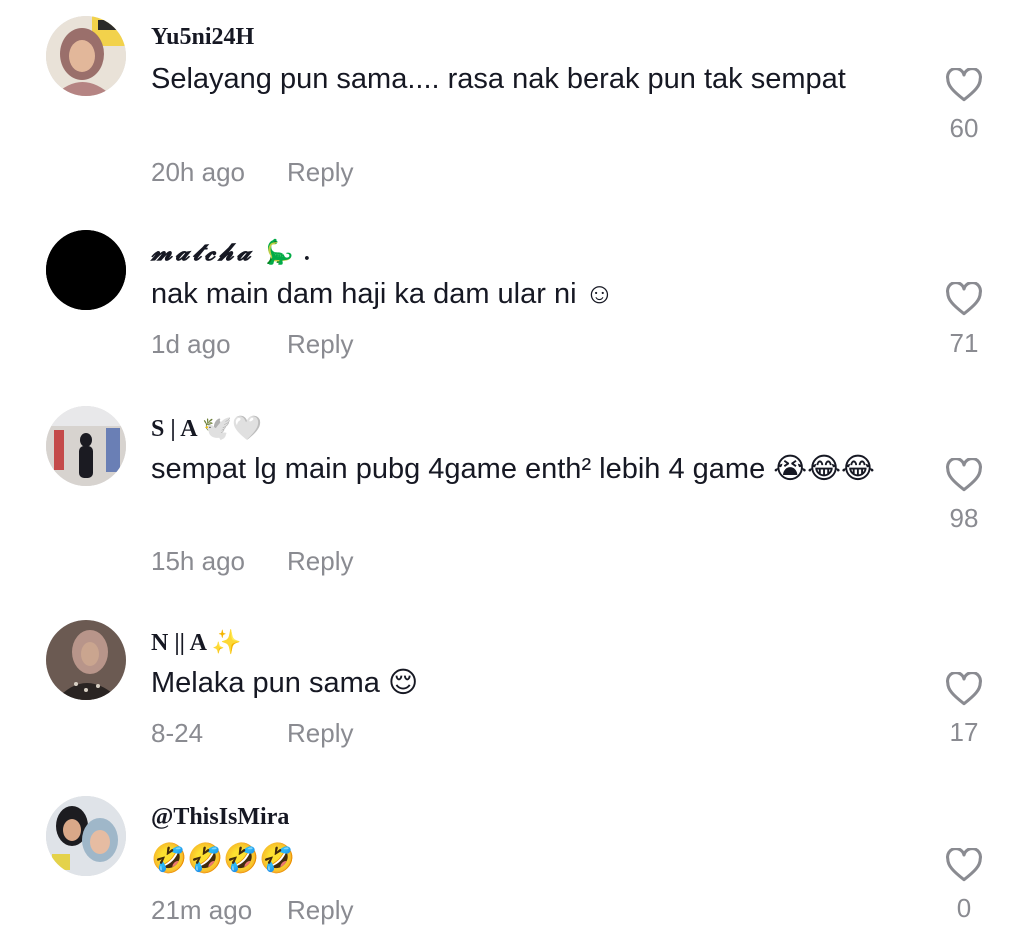 This screenshot has height=940, width=1036. I want to click on like-count: 98, so click(964, 518).